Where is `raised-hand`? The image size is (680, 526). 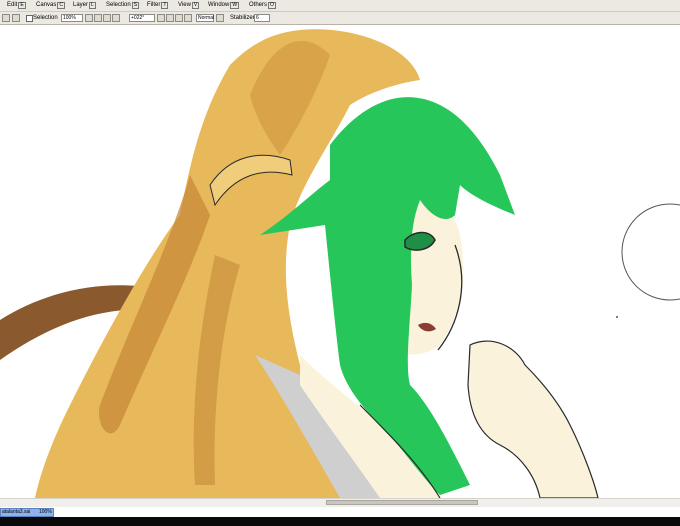
raised-hand is located at coordinates (533, 419).